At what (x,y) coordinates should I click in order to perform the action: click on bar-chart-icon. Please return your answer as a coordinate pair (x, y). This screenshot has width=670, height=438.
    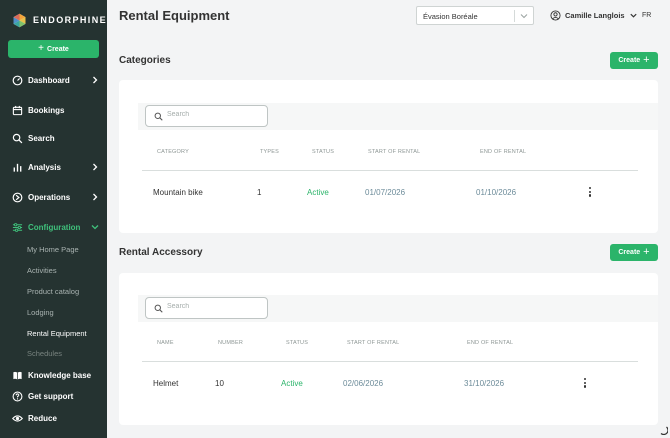
    Looking at the image, I should click on (17, 167).